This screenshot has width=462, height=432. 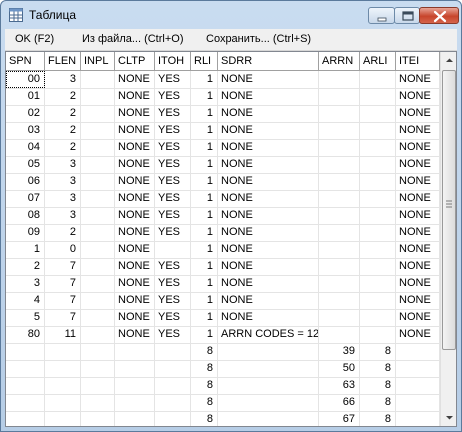 What do you see at coordinates (98, 61) in the screenshot?
I see `column-header-inpl: INPL` at bounding box center [98, 61].